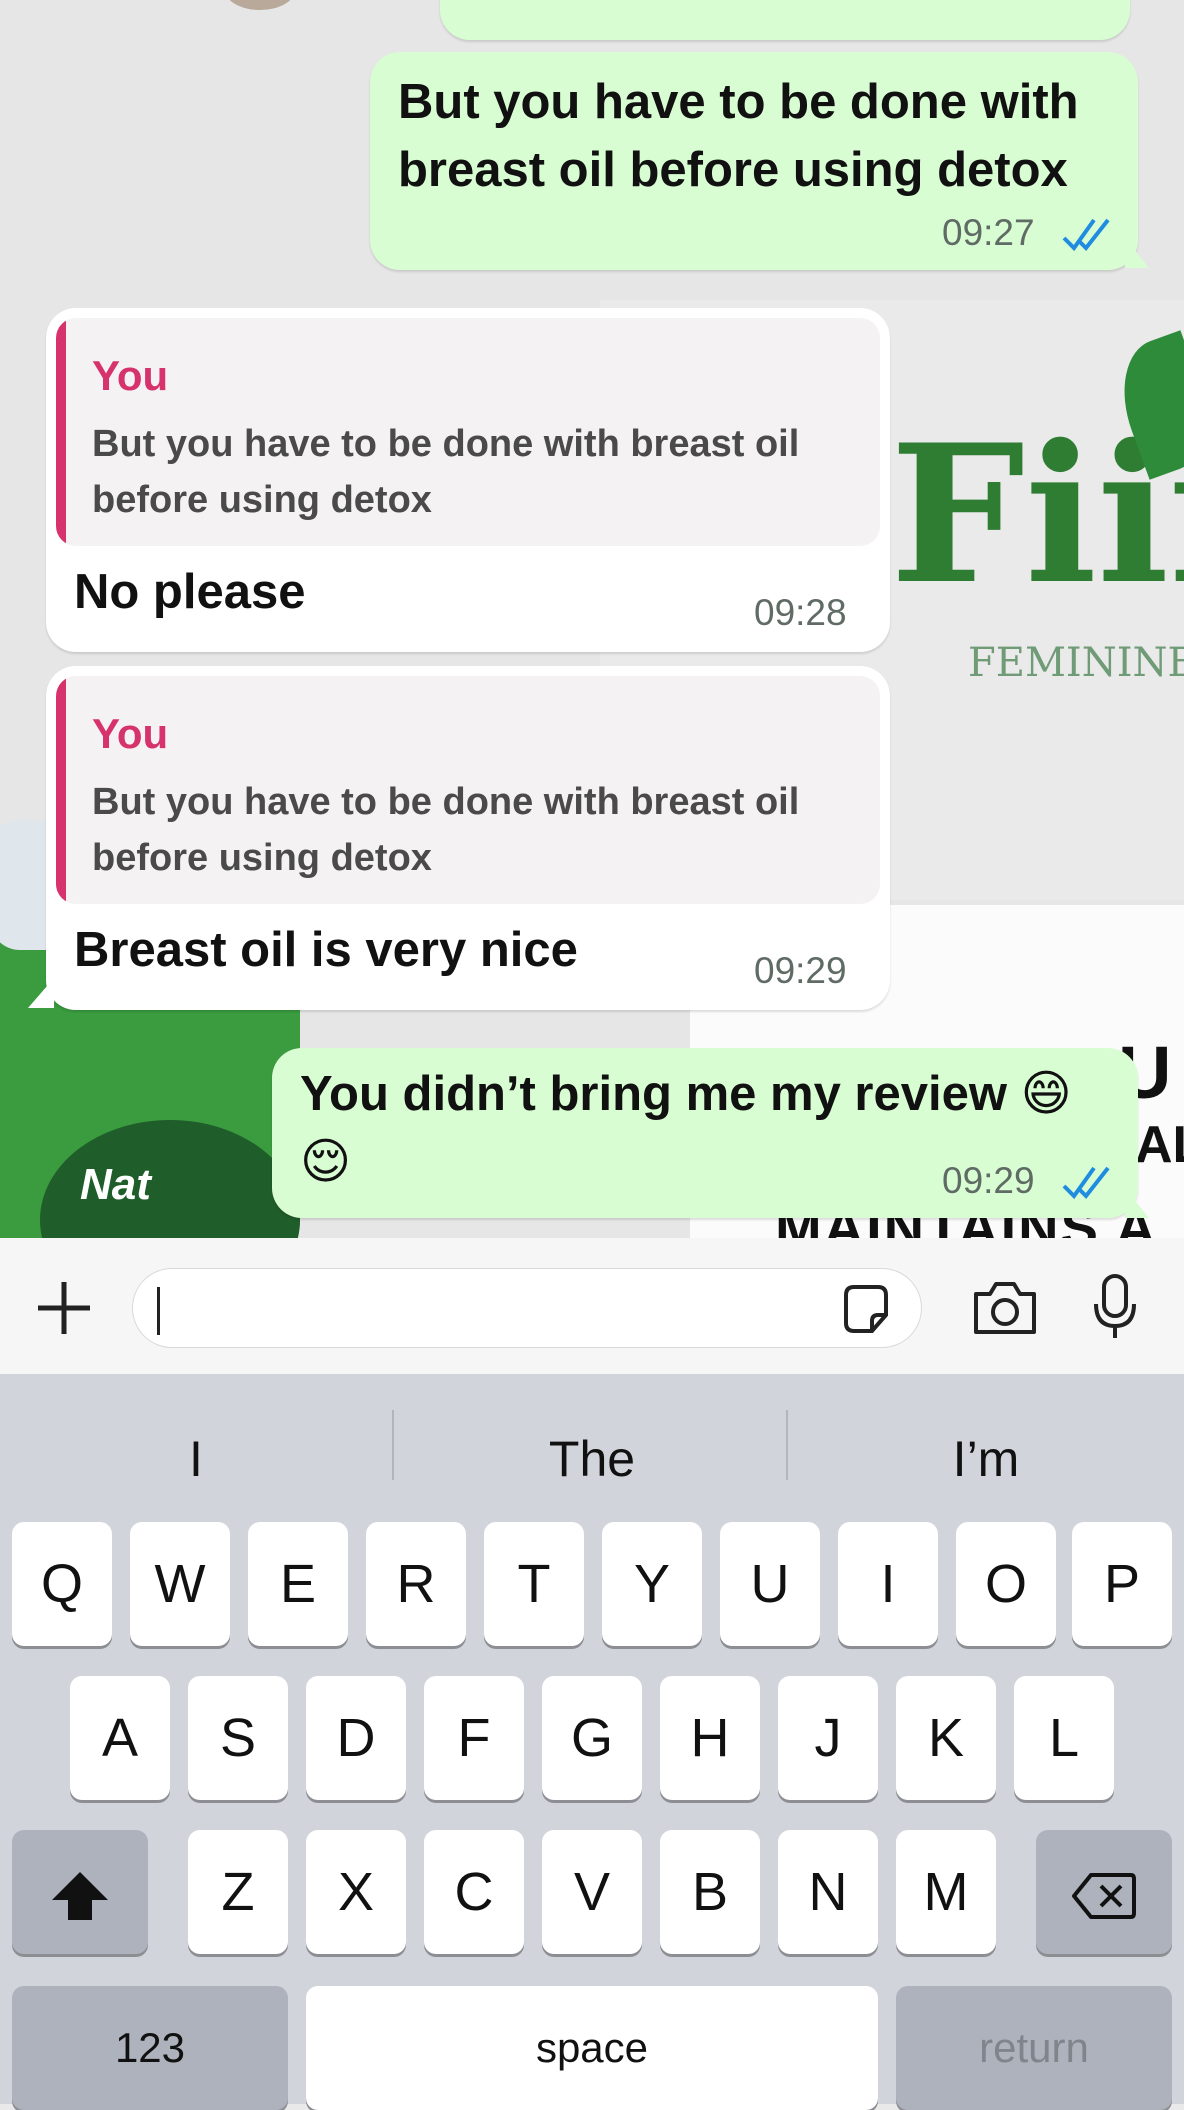 This screenshot has height=2110, width=1184. Describe the element at coordinates (770, 1584) in the screenshot. I see `key-u: U` at that location.